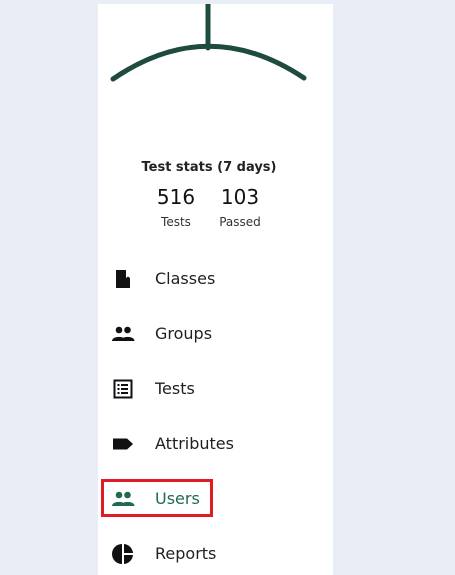 The height and width of the screenshot is (575, 455). Describe the element at coordinates (215, 334) in the screenshot. I see `nav-item-groups: Groups` at that location.